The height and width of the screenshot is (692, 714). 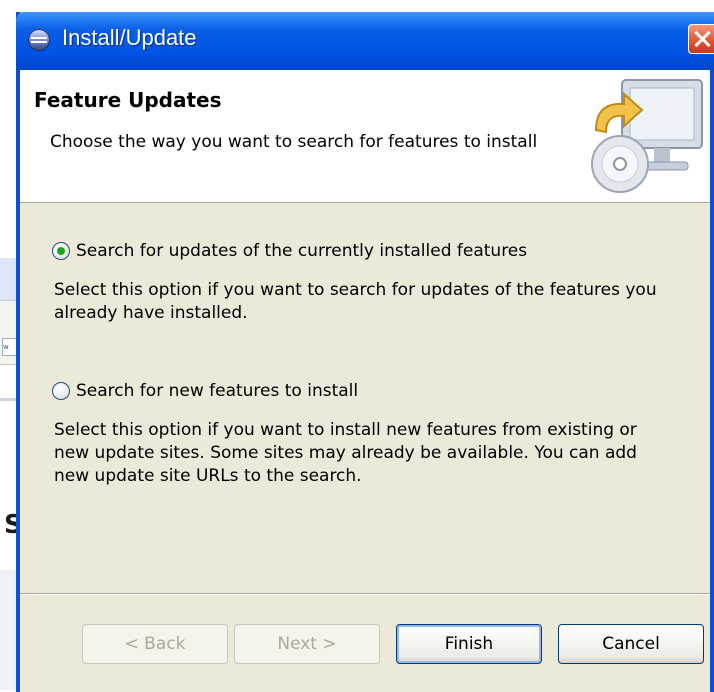 What do you see at coordinates (469, 644) in the screenshot?
I see `finish-button: Finish` at bounding box center [469, 644].